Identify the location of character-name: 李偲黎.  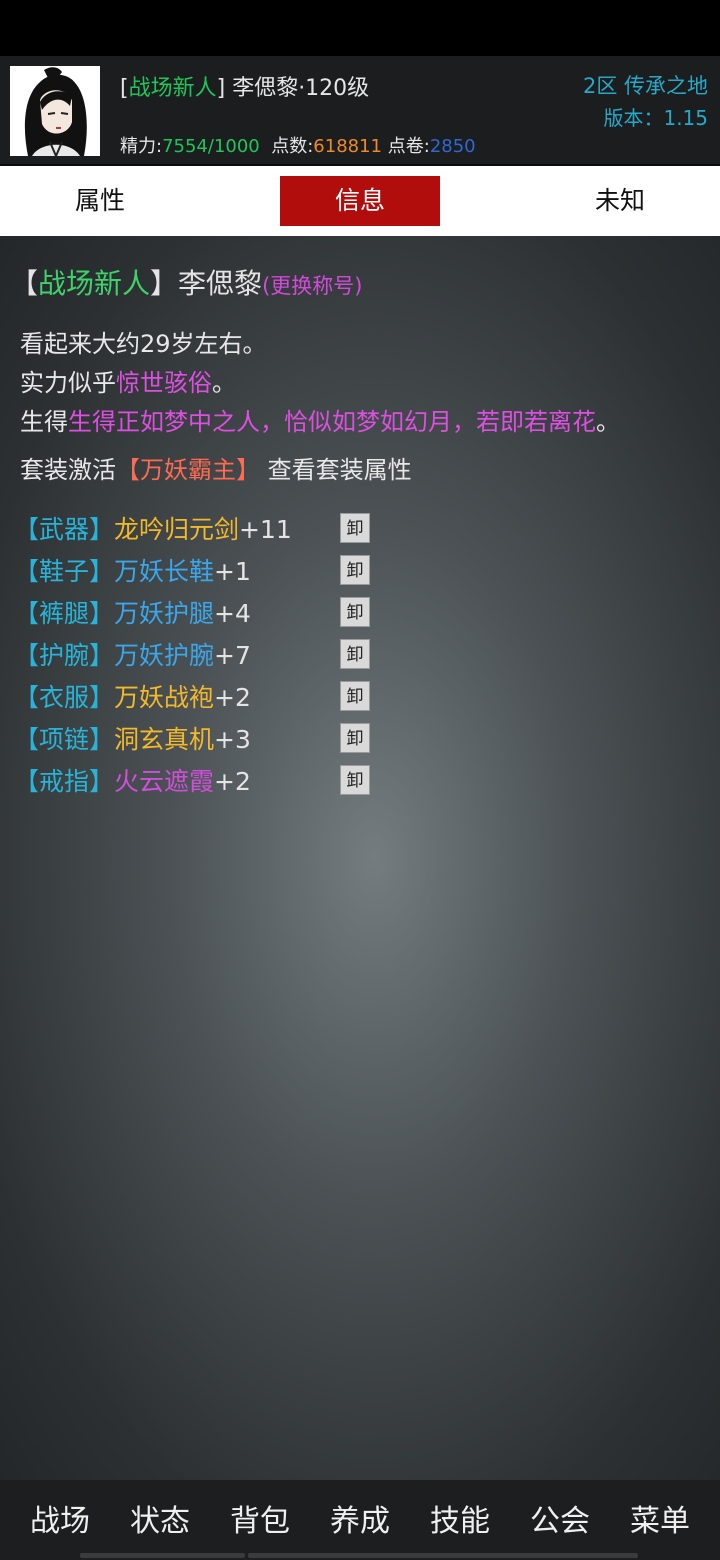
(220, 283).